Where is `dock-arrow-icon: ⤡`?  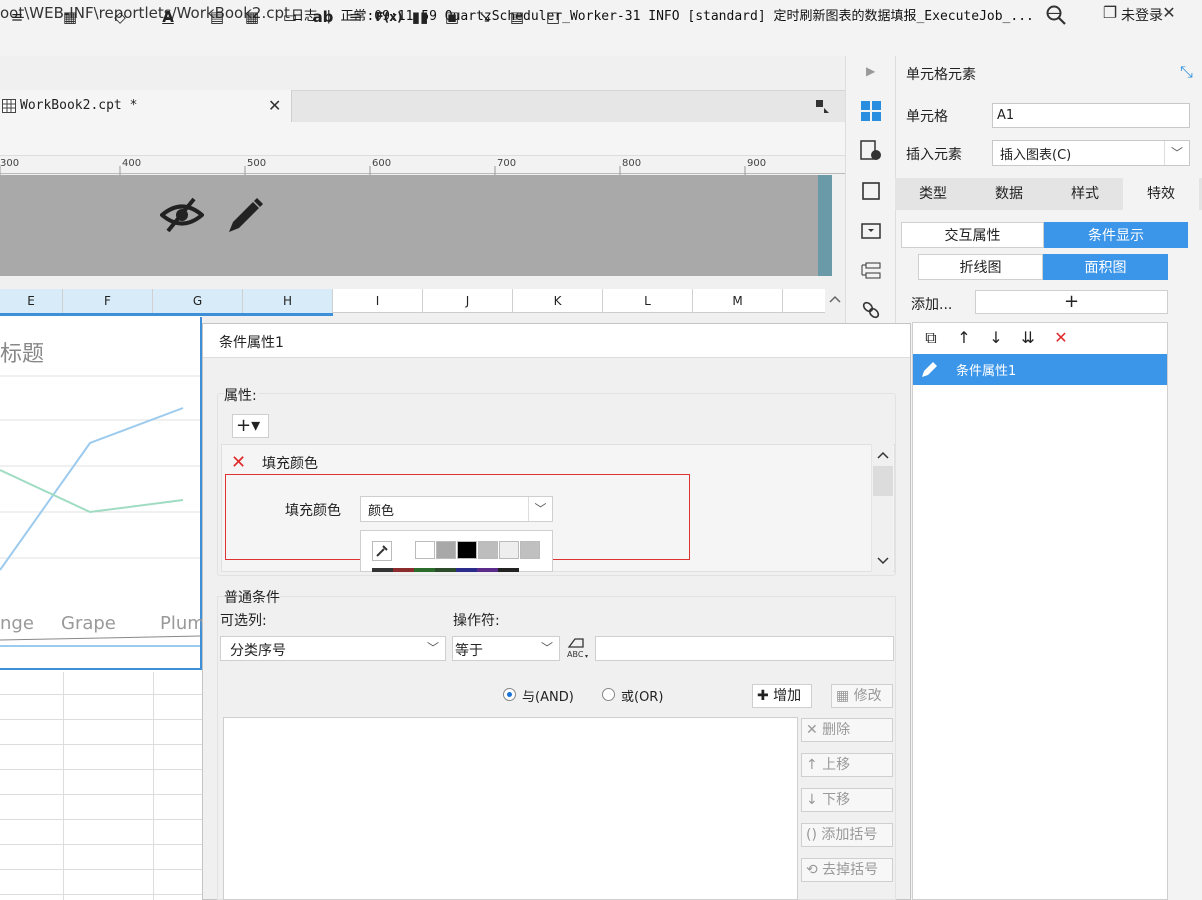
dock-arrow-icon: ⤡ is located at coordinates (1186, 72).